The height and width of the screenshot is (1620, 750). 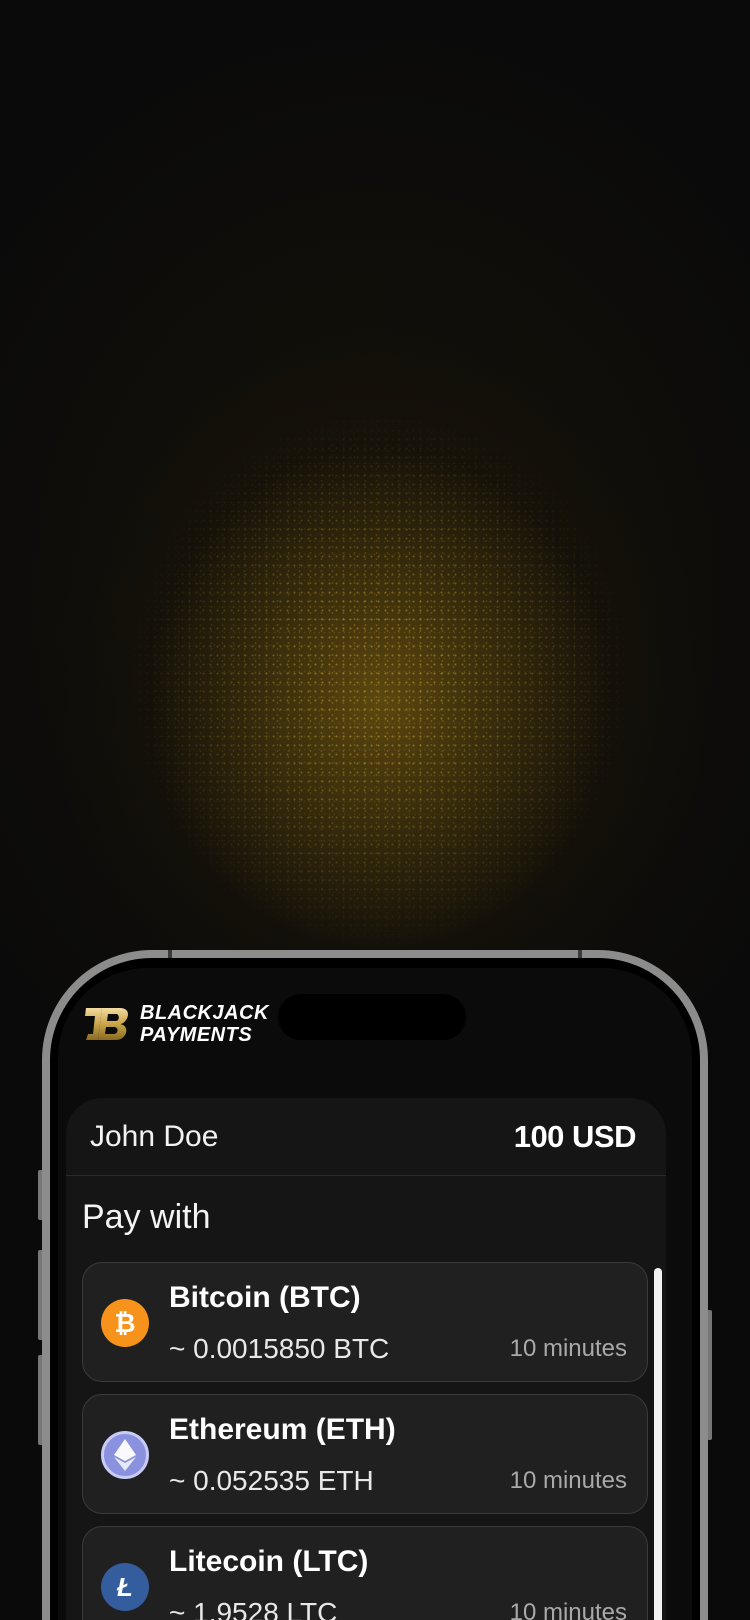 I want to click on coin-amount: ~ 1.9528 LTC, so click(x=253, y=1608).